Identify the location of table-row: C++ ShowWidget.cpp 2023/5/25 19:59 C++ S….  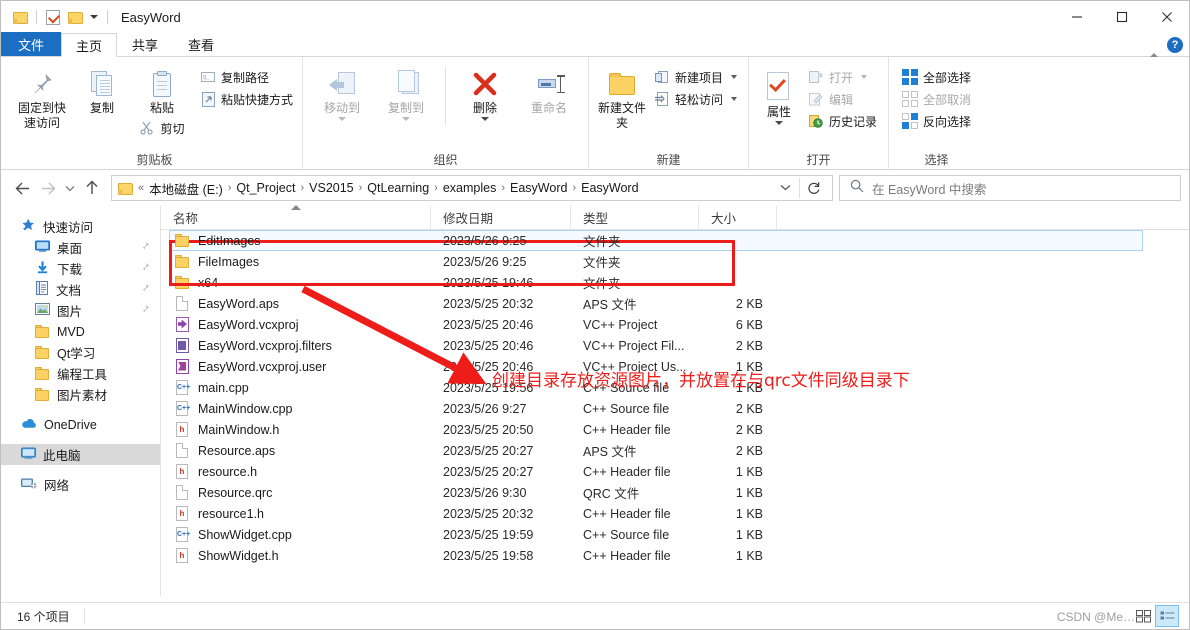
(675, 534).